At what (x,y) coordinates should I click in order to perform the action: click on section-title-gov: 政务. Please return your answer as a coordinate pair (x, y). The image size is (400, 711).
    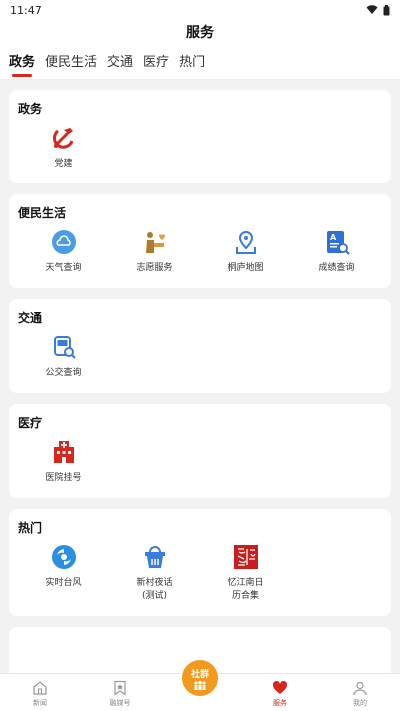
    Looking at the image, I should click on (30, 109).